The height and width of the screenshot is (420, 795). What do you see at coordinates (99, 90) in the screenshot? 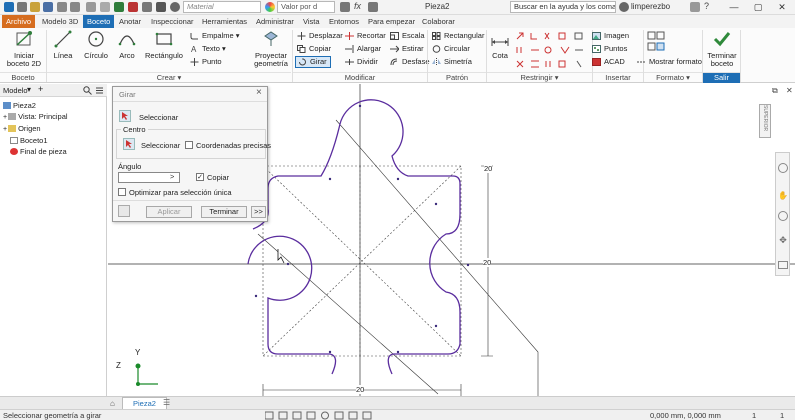
I see `menu-icon` at bounding box center [99, 90].